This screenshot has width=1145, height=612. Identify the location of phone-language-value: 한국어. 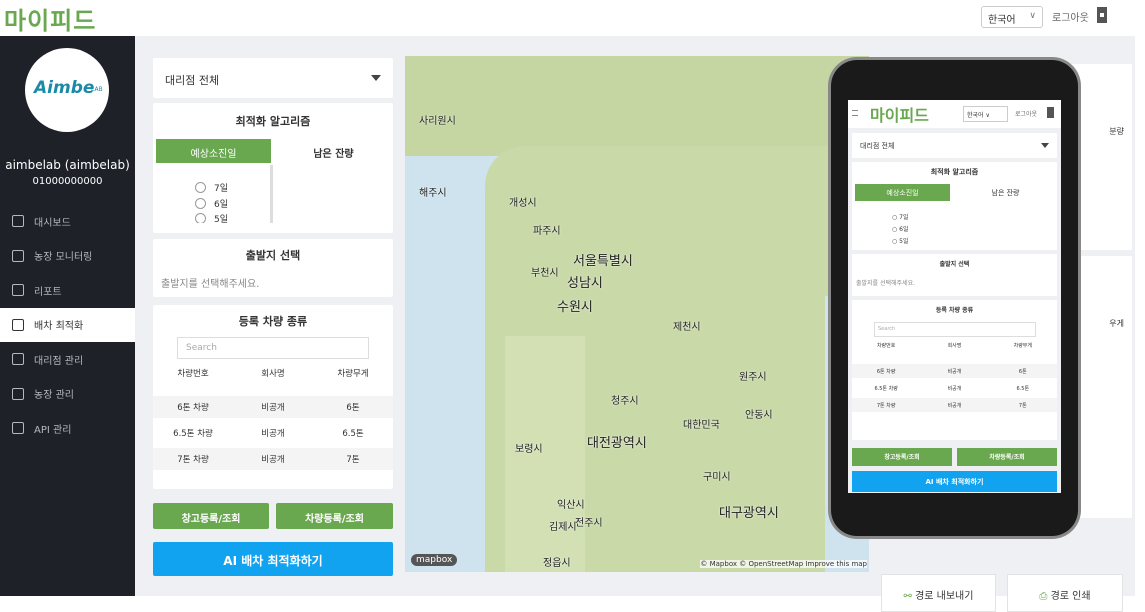
(975, 115).